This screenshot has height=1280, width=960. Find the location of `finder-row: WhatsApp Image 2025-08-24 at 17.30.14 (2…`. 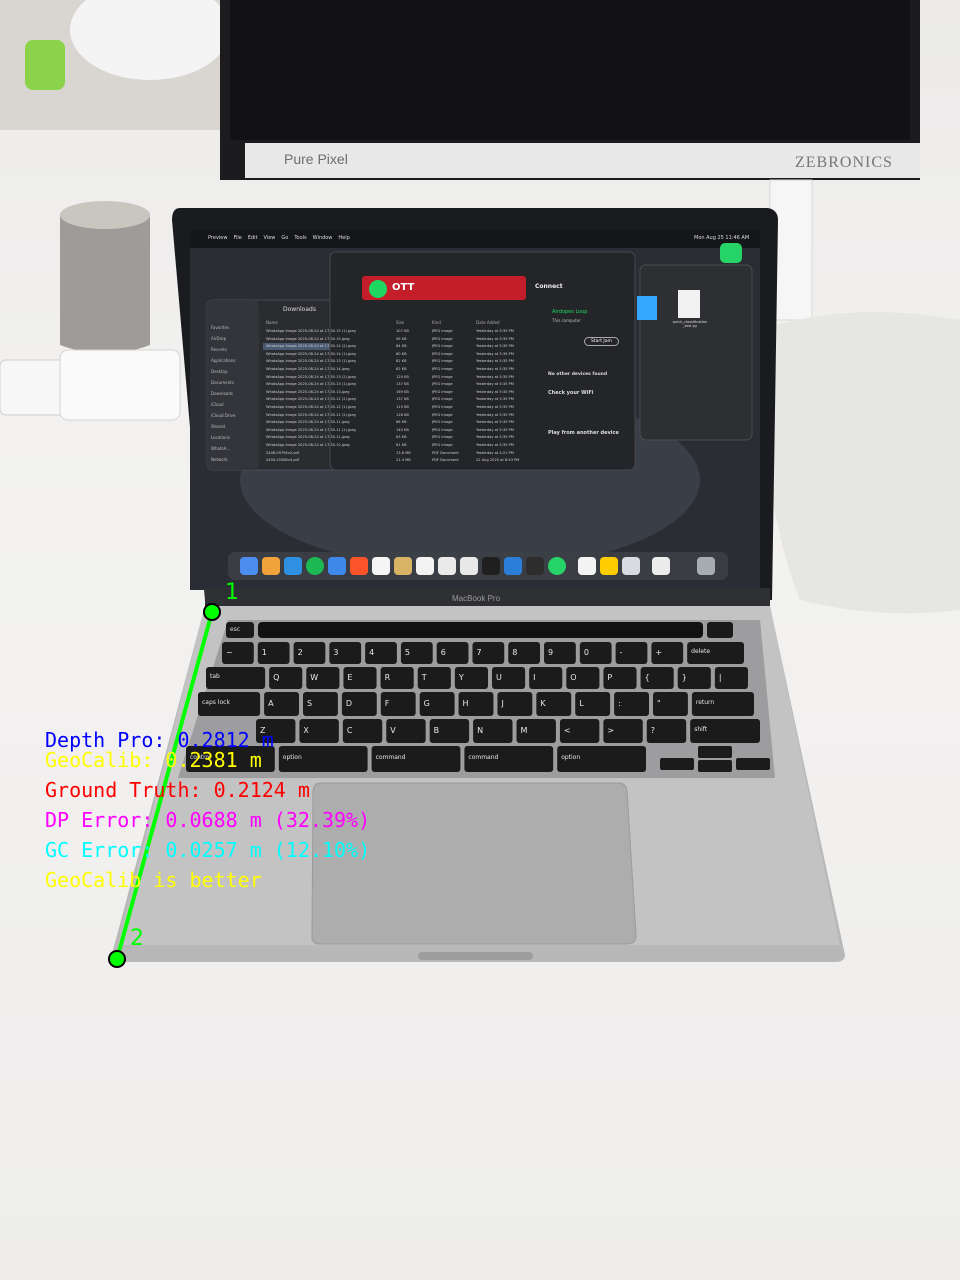

finder-row: WhatsApp Image 2025-08-24 at 17.30.14 (2… is located at coordinates (406, 347).